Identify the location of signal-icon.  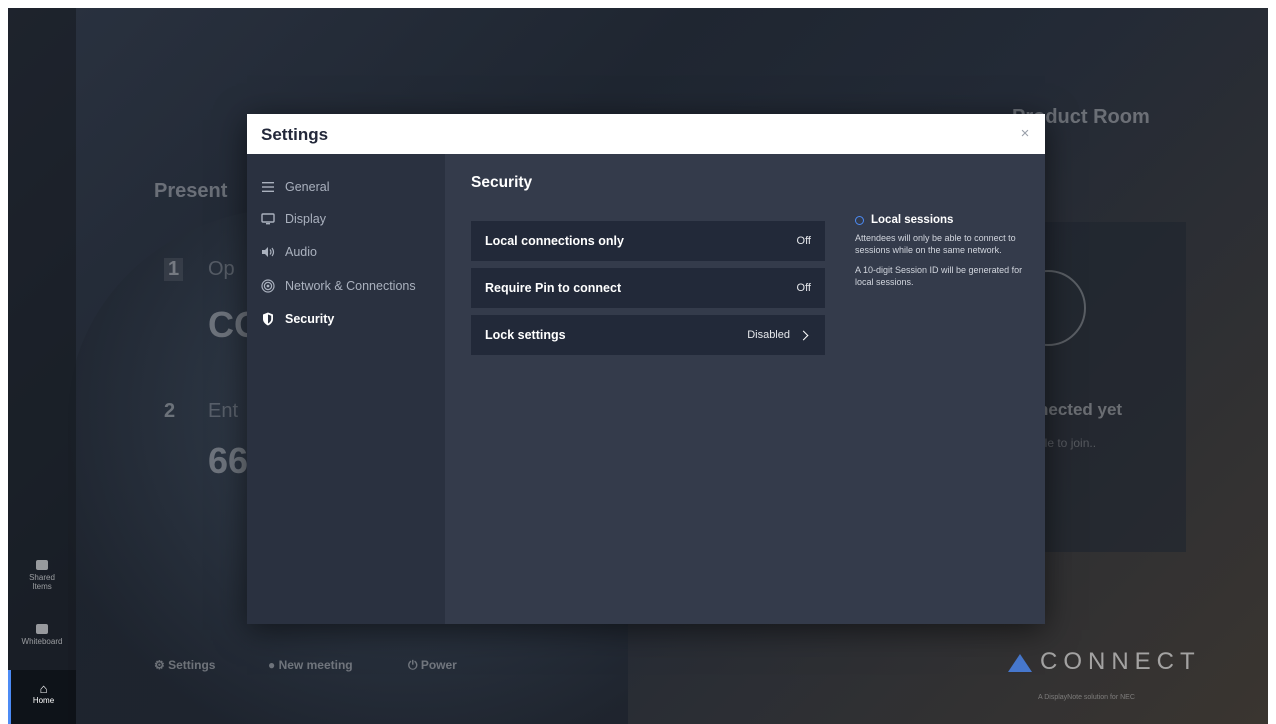
(268, 286).